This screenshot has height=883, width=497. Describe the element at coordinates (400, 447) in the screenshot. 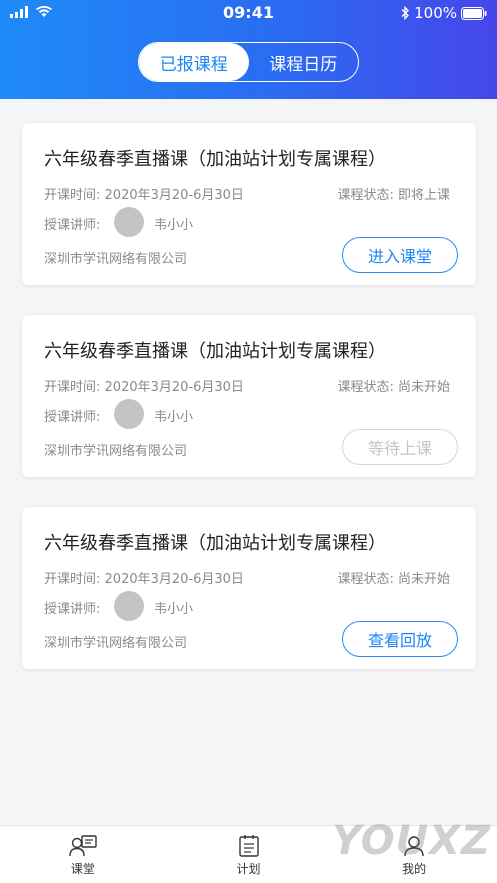

I see `wait-class-button: 等待上课` at that location.